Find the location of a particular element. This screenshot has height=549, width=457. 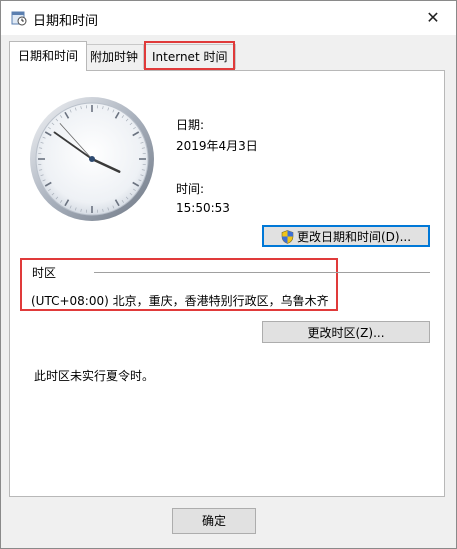

dst-note: 此时区未实行夏令时。 is located at coordinates (94, 376).